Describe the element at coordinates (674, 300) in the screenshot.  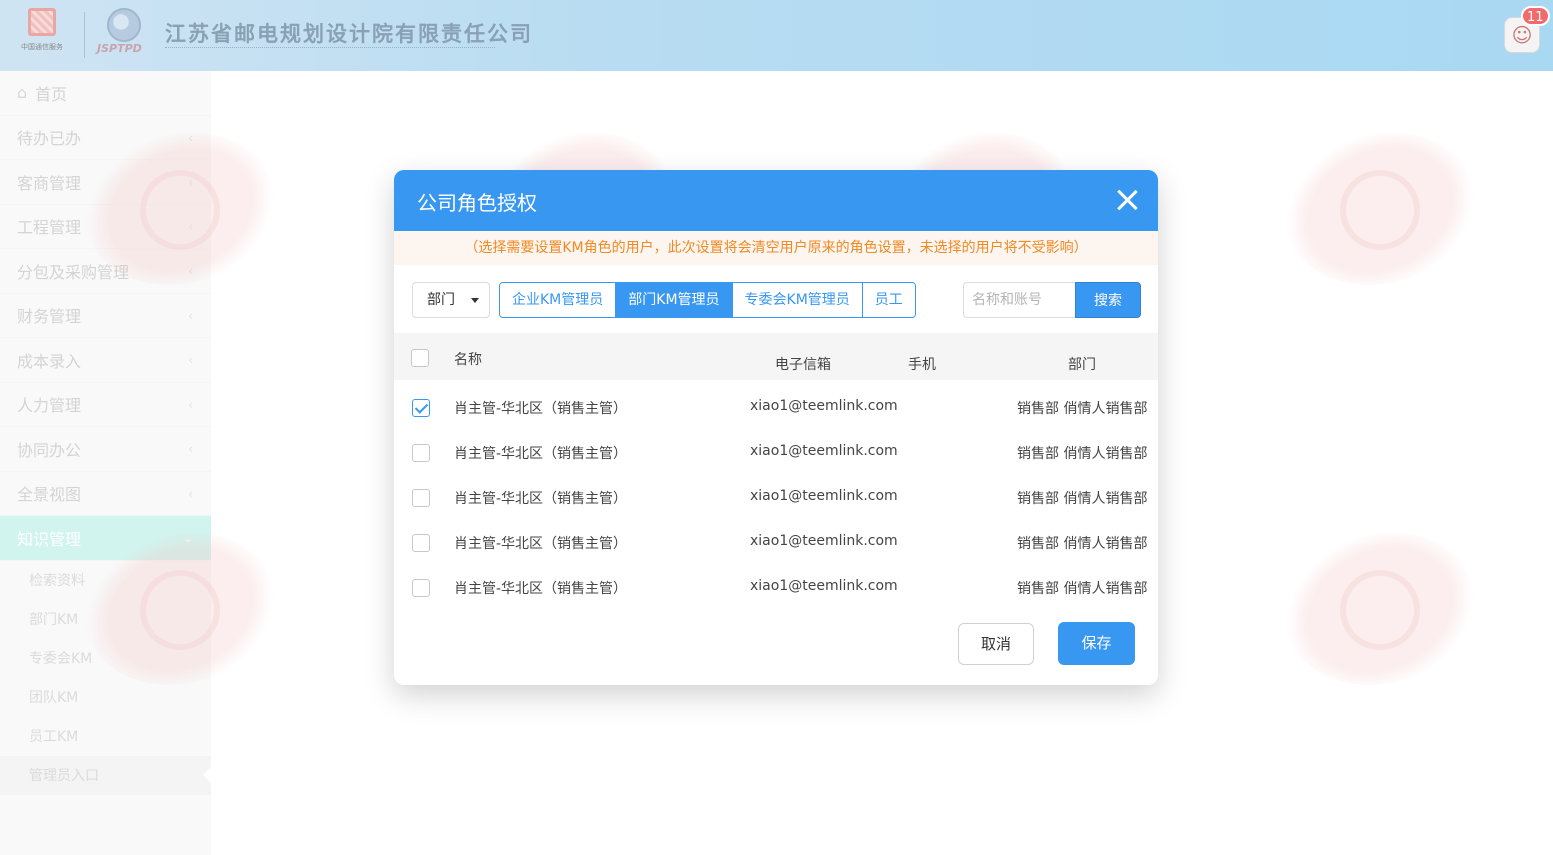
I see `role-tab-dept-km-admin: 部门KM管理员` at that location.